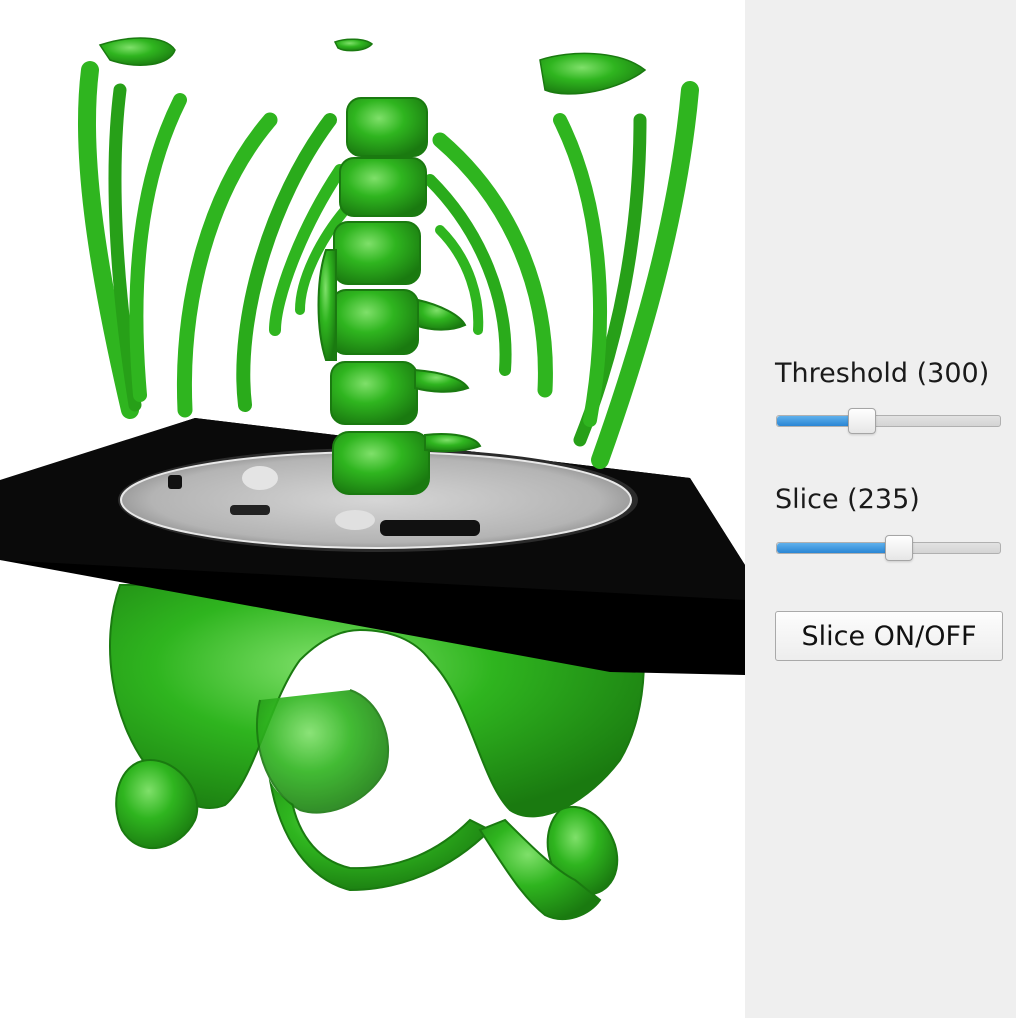 Image resolution: width=1016 pixels, height=1018 pixels. Describe the element at coordinates (889, 636) in the screenshot. I see `slice-toggle-button: Slice ON/OFF` at that location.